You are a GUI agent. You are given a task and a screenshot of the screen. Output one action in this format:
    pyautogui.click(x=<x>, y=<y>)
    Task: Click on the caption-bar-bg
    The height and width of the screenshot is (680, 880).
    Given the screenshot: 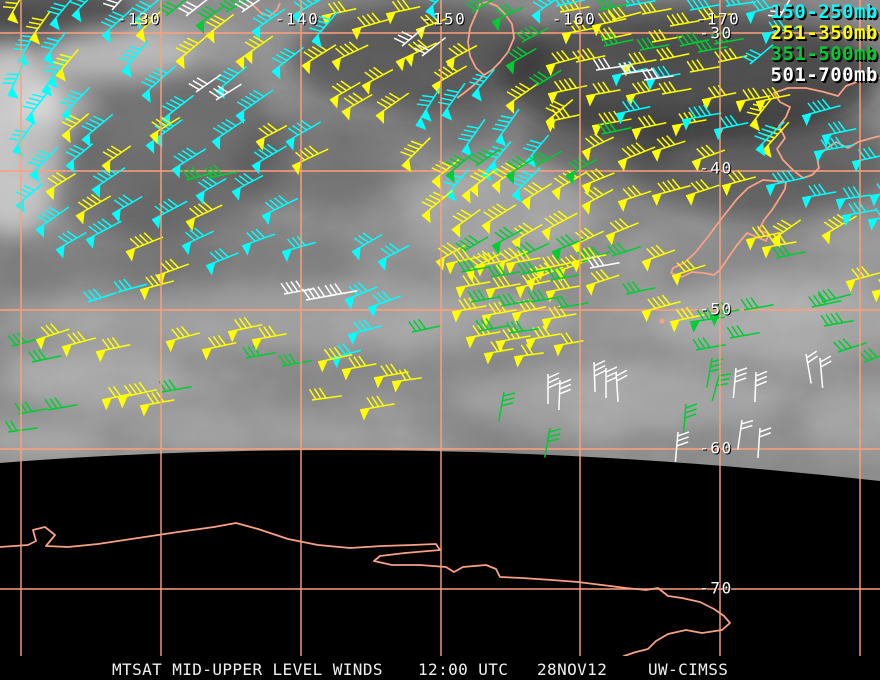 What is the action you would take?
    pyautogui.click(x=440, y=668)
    